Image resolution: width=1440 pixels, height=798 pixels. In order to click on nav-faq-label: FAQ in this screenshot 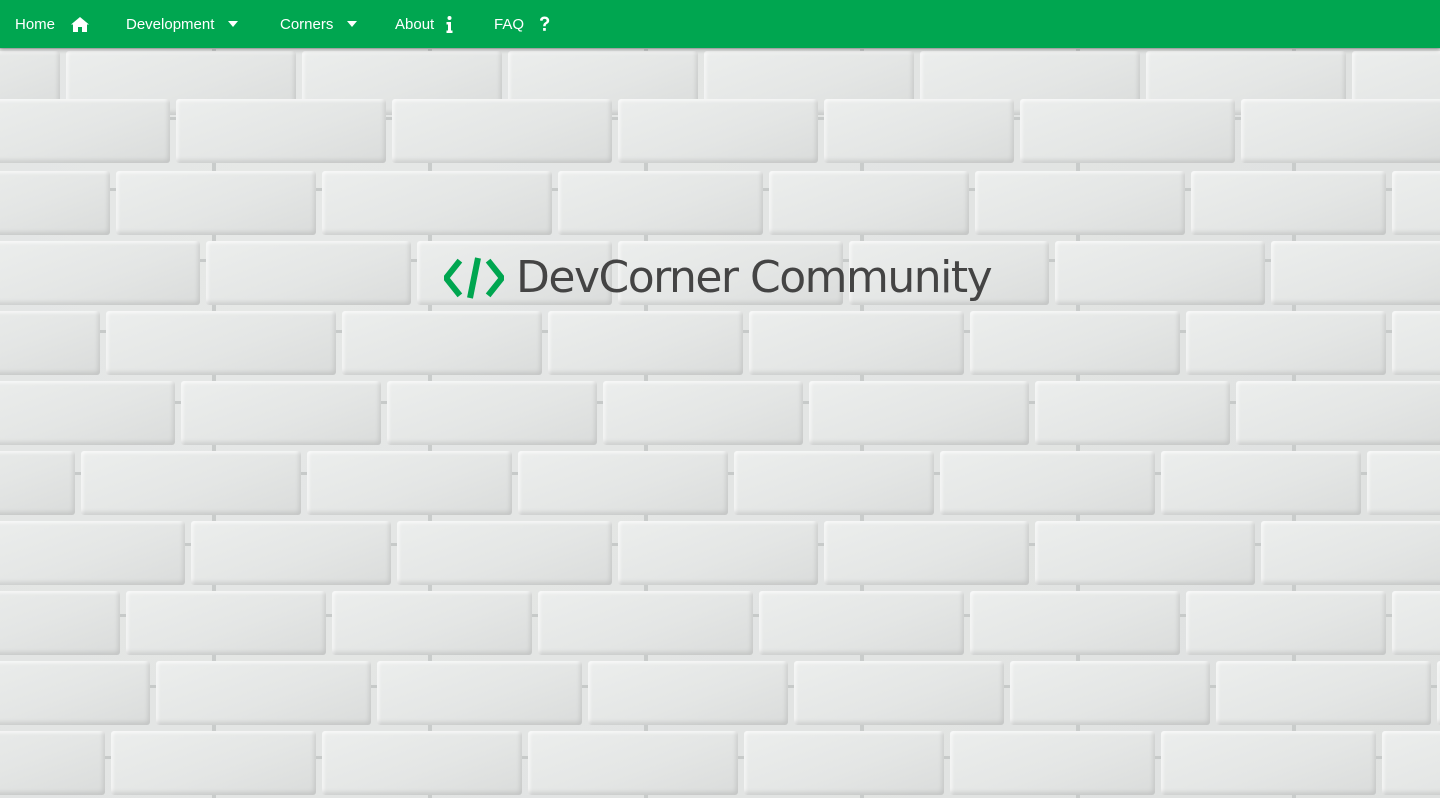, I will do `click(509, 24)`.